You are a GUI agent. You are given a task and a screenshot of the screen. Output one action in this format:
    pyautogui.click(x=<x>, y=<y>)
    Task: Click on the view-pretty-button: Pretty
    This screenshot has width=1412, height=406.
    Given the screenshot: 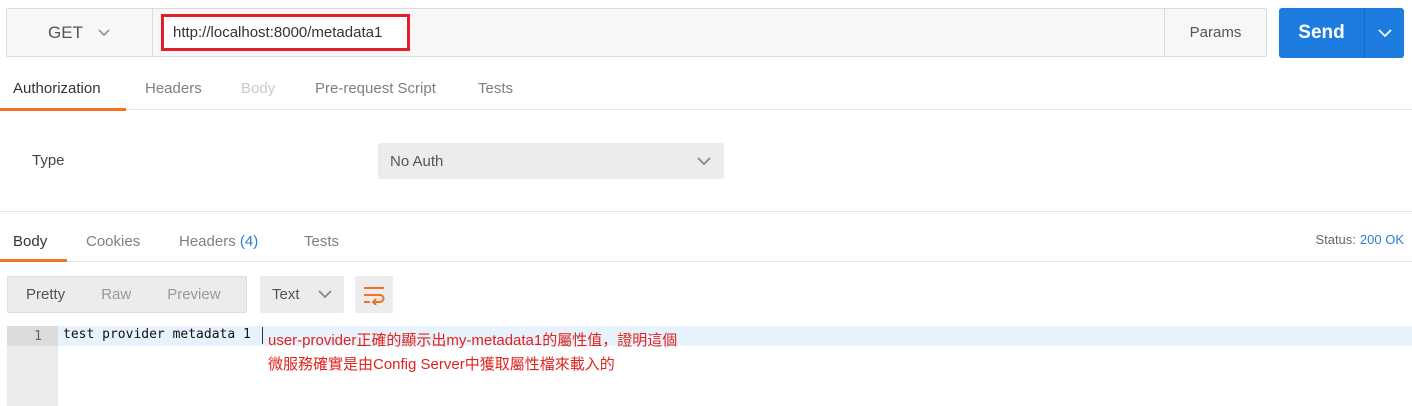 What is the action you would take?
    pyautogui.click(x=45, y=294)
    